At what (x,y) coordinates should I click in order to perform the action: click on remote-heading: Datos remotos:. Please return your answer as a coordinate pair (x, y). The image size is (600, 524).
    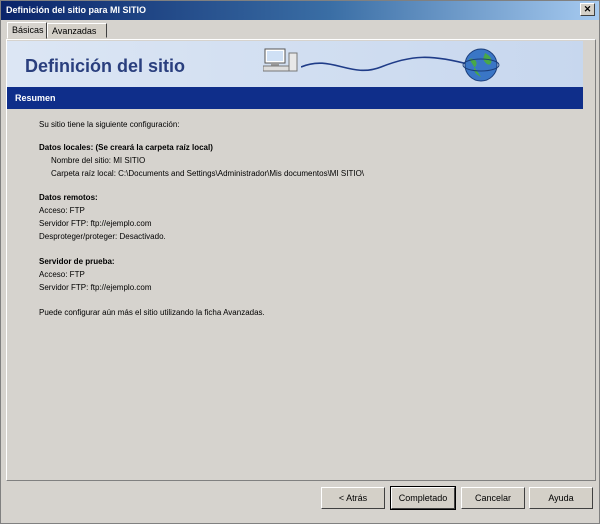
    Looking at the image, I should click on (68, 197).